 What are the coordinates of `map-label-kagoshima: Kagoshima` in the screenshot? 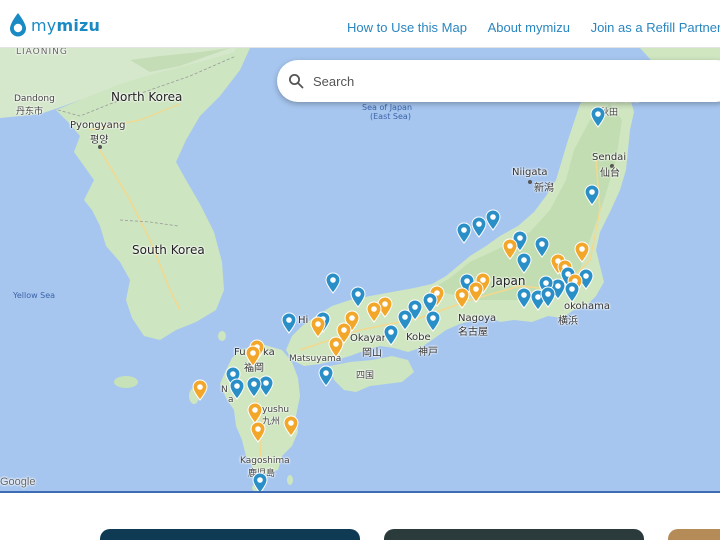 It's located at (265, 461).